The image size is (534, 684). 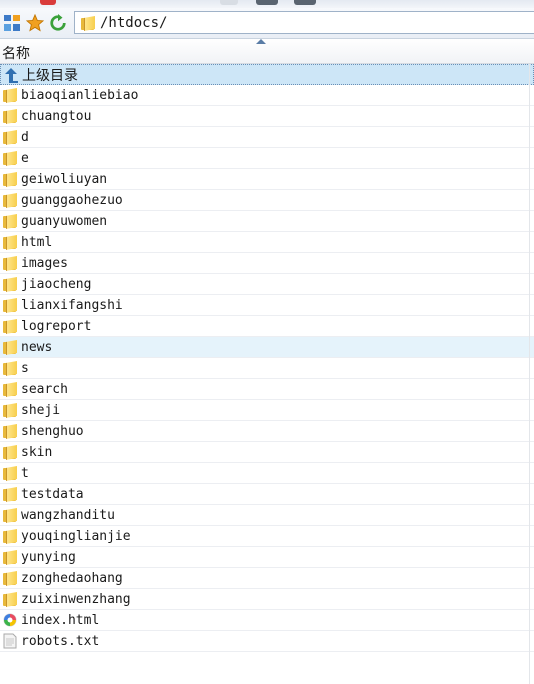 What do you see at coordinates (267, 200) in the screenshot?
I see `file-row: guanggaohezuo` at bounding box center [267, 200].